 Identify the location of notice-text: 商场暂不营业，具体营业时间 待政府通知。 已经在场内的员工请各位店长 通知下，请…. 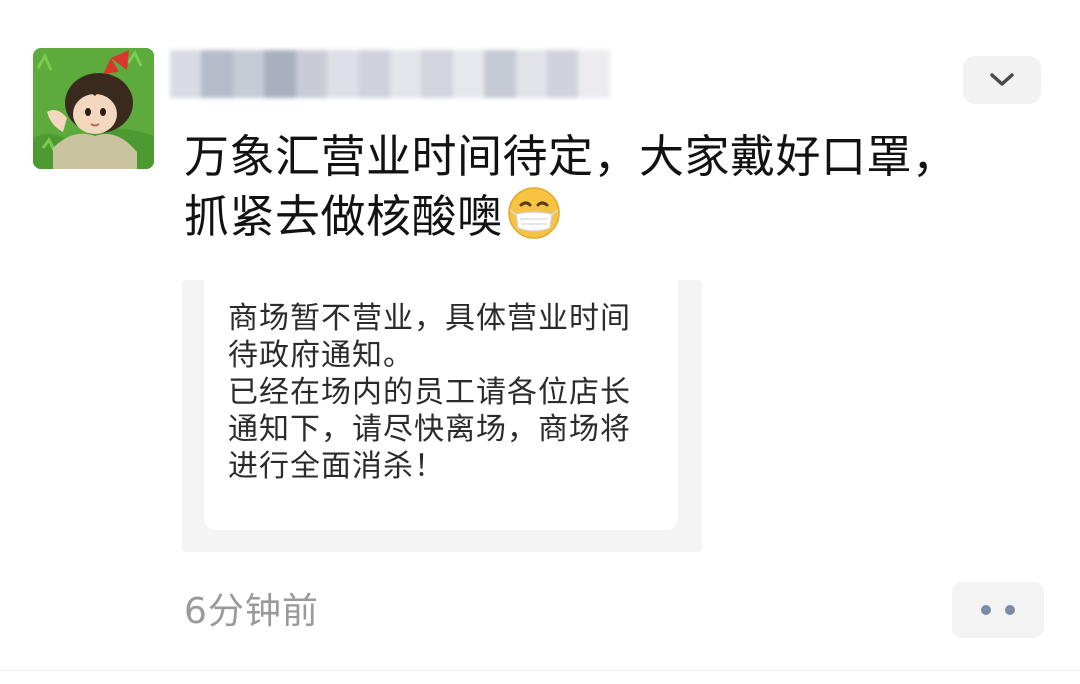
(448, 392).